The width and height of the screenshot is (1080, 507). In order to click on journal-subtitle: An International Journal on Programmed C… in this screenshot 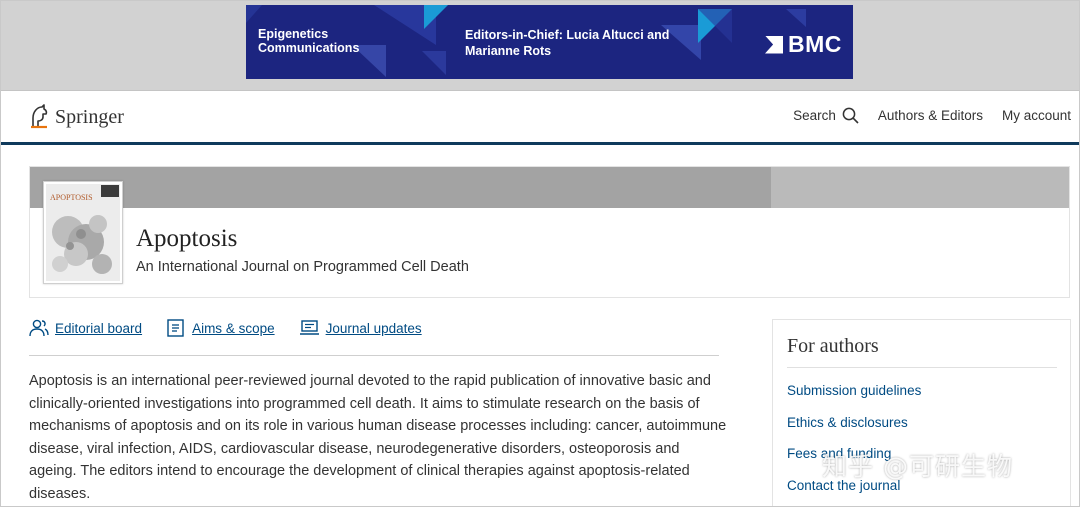, I will do `click(302, 267)`.